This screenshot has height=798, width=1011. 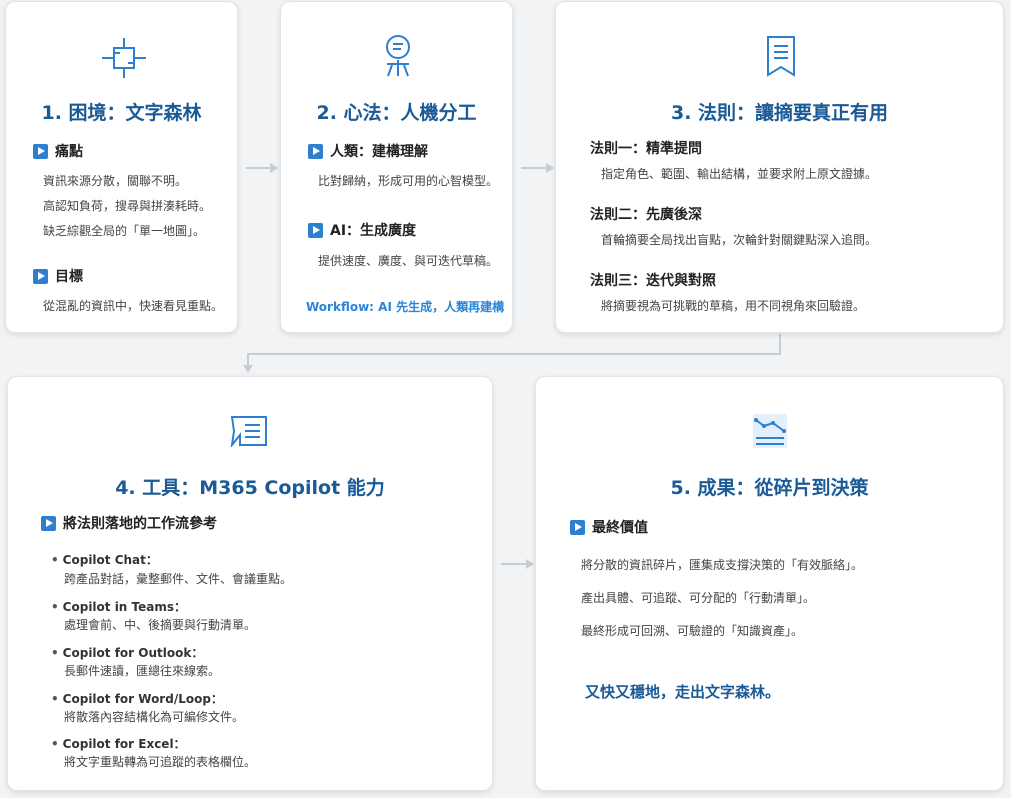 What do you see at coordinates (769, 488) in the screenshot?
I see `card-title: 5. 成果：從碎片到決策` at bounding box center [769, 488].